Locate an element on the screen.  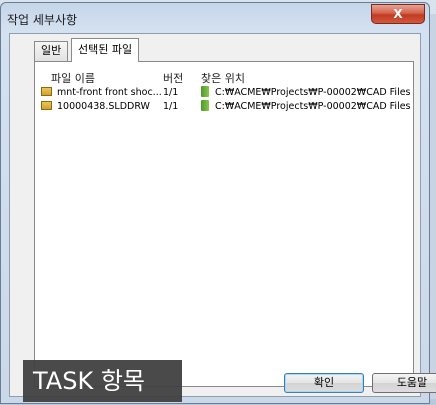
close-icon: X is located at coordinates (398, 14).